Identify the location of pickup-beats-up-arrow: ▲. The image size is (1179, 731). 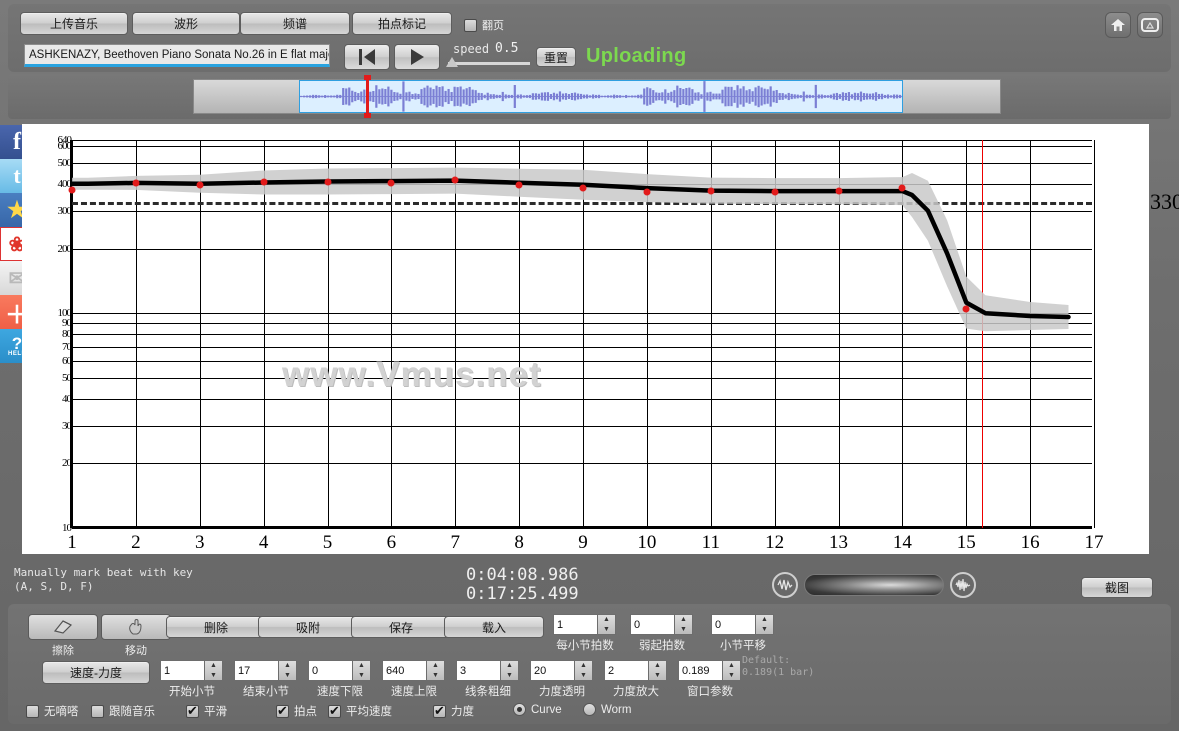
(683, 620).